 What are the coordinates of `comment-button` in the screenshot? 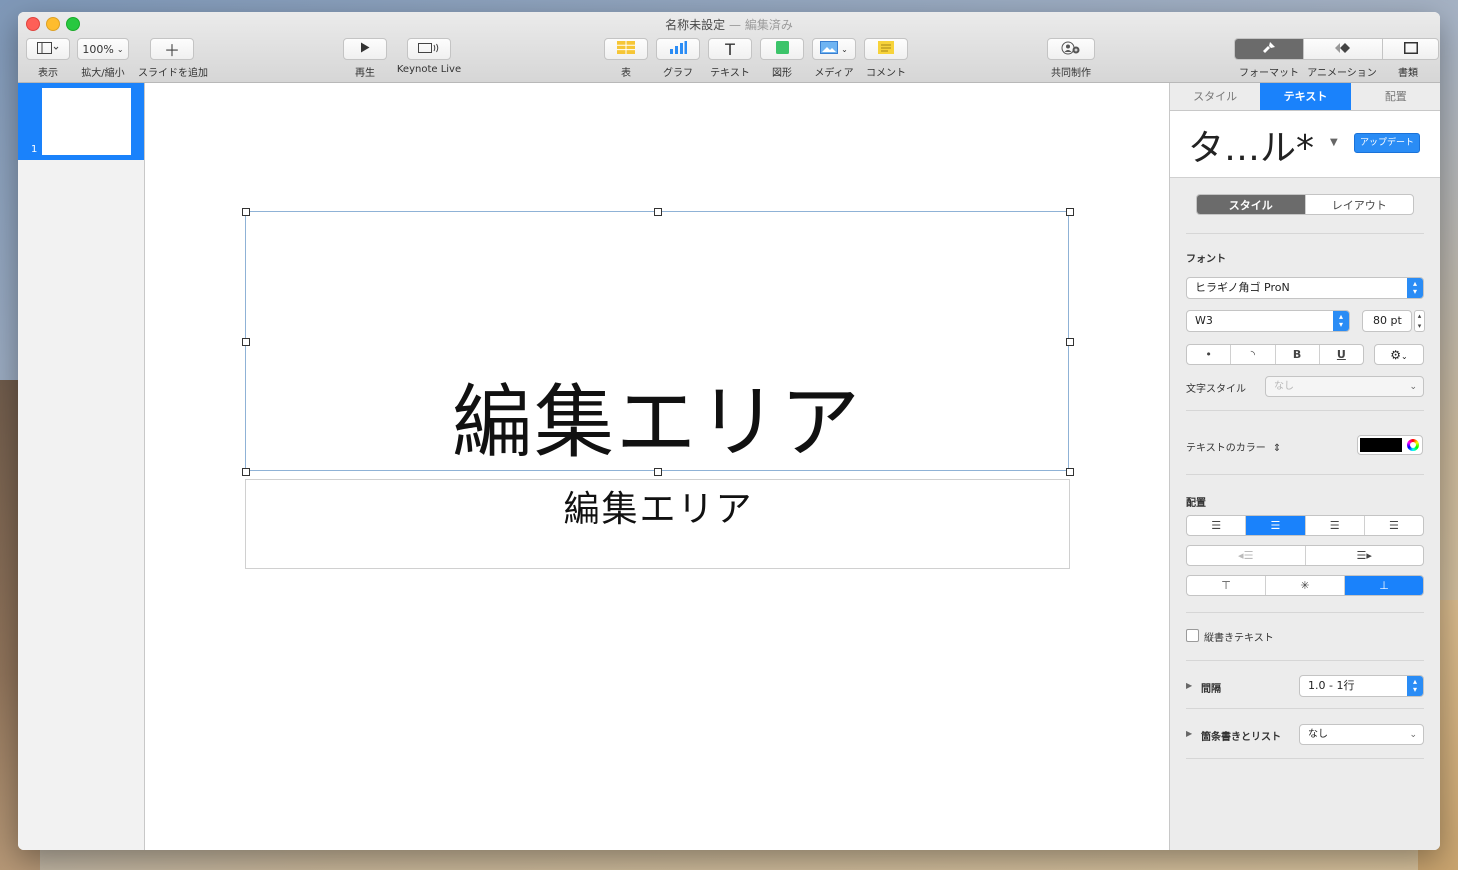 It's located at (886, 49).